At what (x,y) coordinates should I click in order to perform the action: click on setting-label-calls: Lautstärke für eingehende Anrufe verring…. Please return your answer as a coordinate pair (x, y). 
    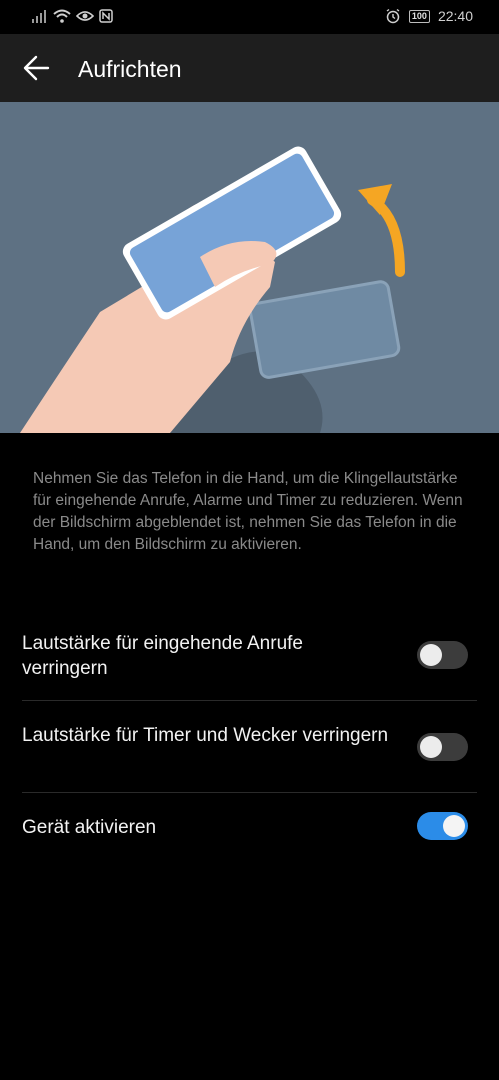
    Looking at the image, I should click on (162, 656).